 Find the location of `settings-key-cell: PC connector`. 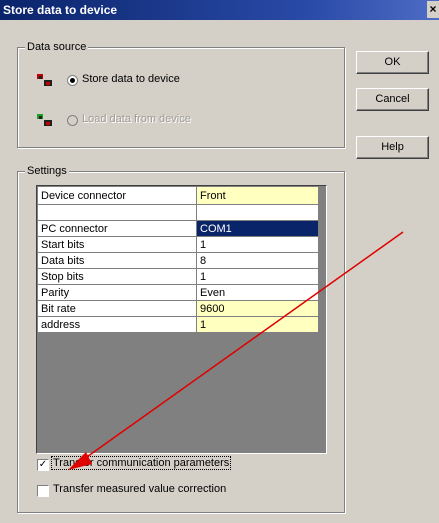

settings-key-cell: PC connector is located at coordinates (117, 228).